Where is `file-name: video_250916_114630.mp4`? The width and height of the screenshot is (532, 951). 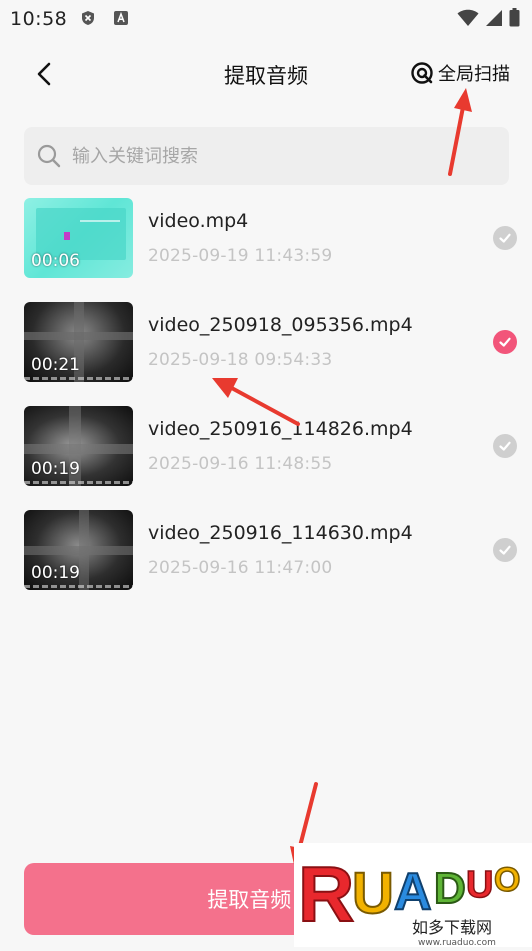
file-name: video_250916_114630.mp4 is located at coordinates (280, 533).